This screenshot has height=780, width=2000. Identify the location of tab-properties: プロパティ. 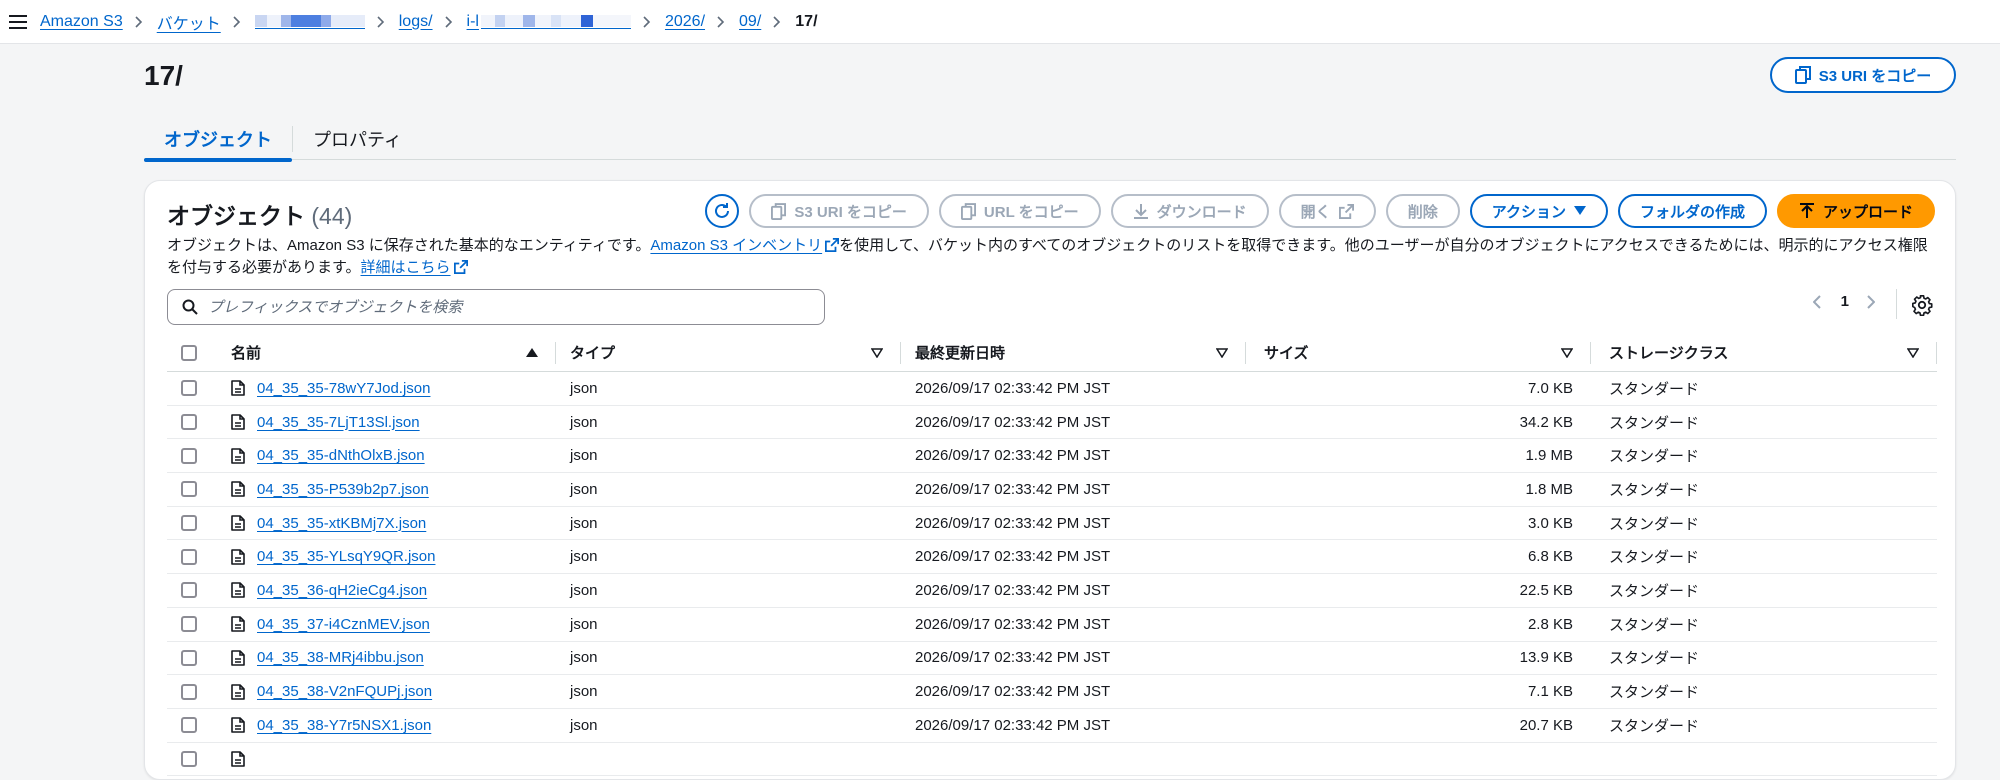
(357, 139).